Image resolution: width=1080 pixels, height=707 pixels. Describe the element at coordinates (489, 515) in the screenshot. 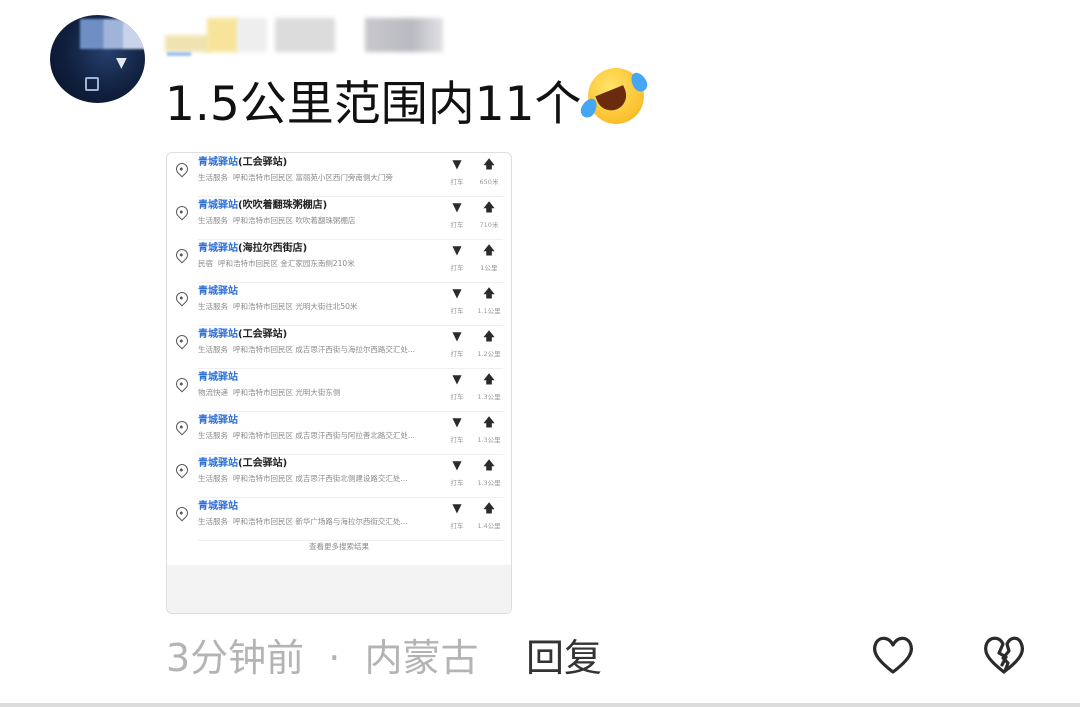

I see `navigate-button: 🡅 1.4公里` at that location.